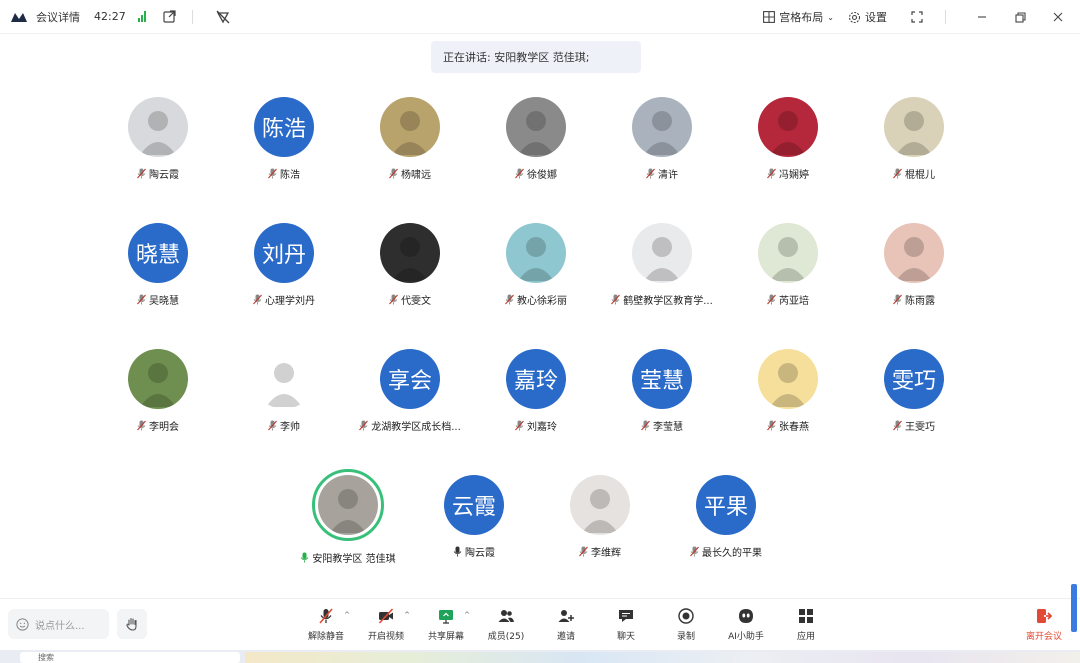 The image size is (1080, 663). What do you see at coordinates (867, 17) in the screenshot?
I see `settings-button: 设置` at bounding box center [867, 17].